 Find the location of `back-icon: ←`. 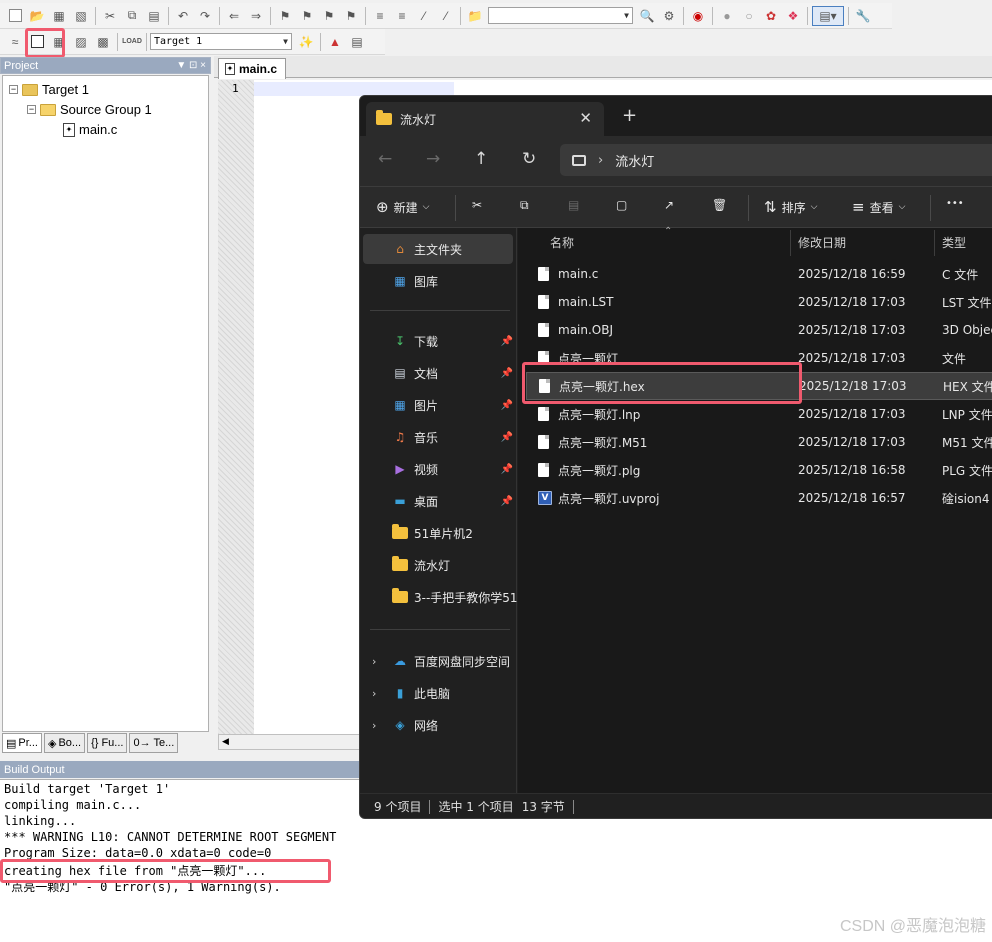

back-icon: ← is located at coordinates (385, 159).